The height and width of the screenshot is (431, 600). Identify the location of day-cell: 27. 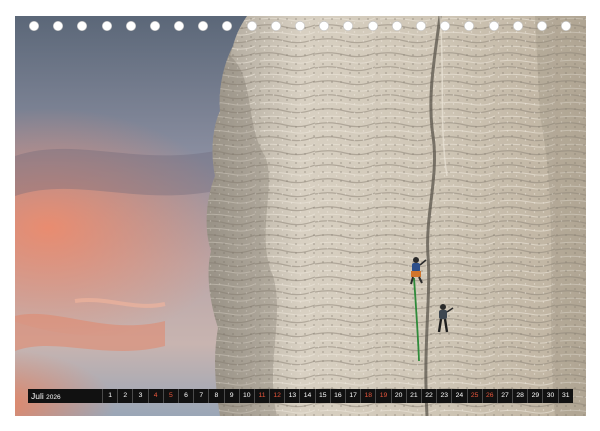
(504, 396).